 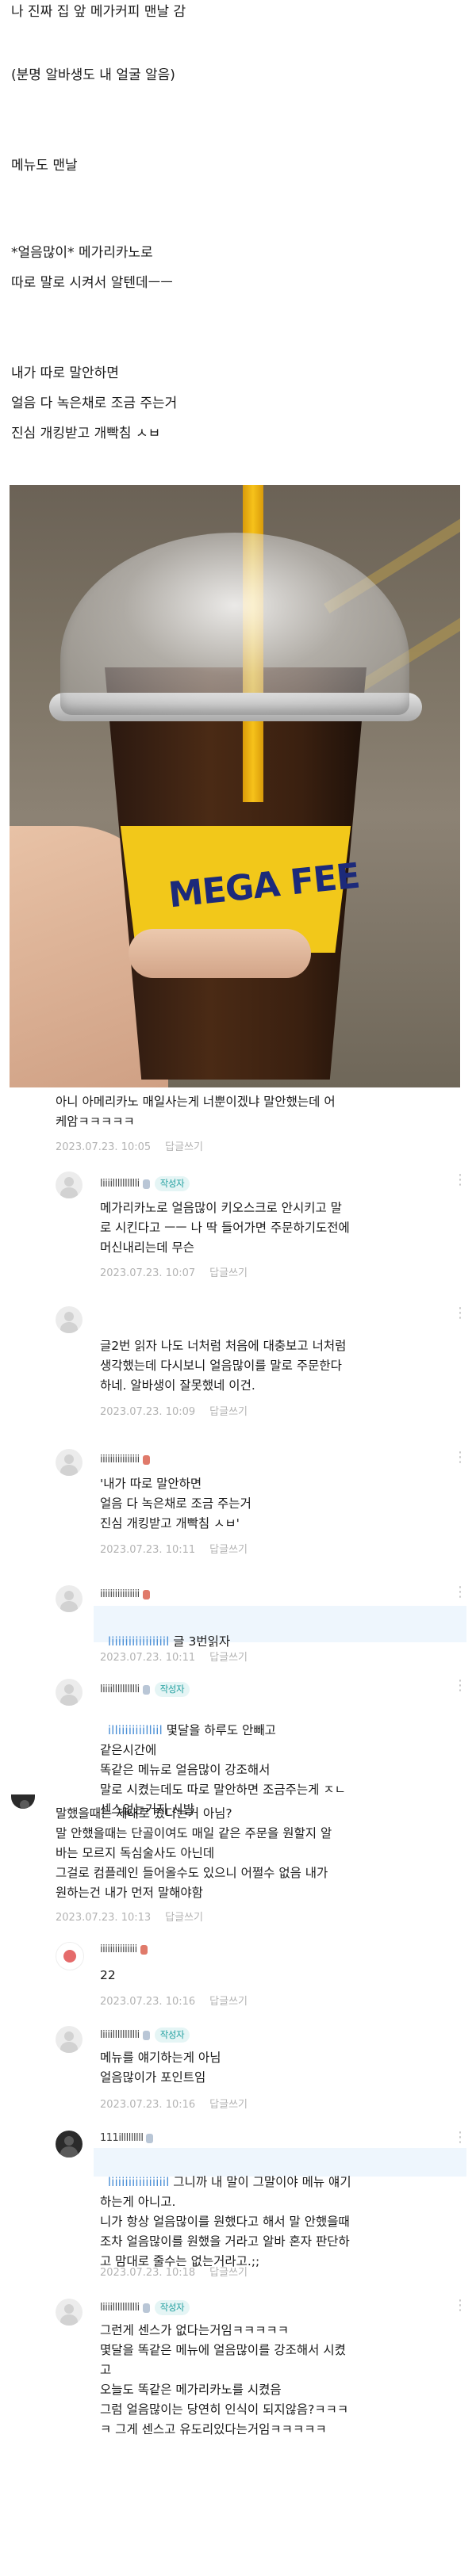 I want to click on comment-text: 아니 아메리카노 매일사는게 너뿐이겠냐 말안했는데 어 케암ㅋㅋㅋㅋㅋ, so click(x=196, y=1112).